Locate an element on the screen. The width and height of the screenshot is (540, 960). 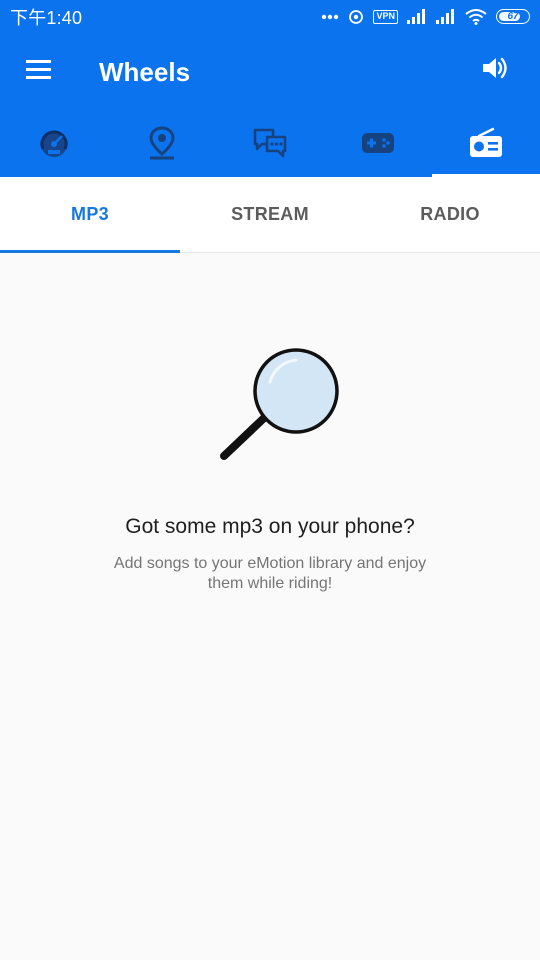
tab-games is located at coordinates (378, 145).